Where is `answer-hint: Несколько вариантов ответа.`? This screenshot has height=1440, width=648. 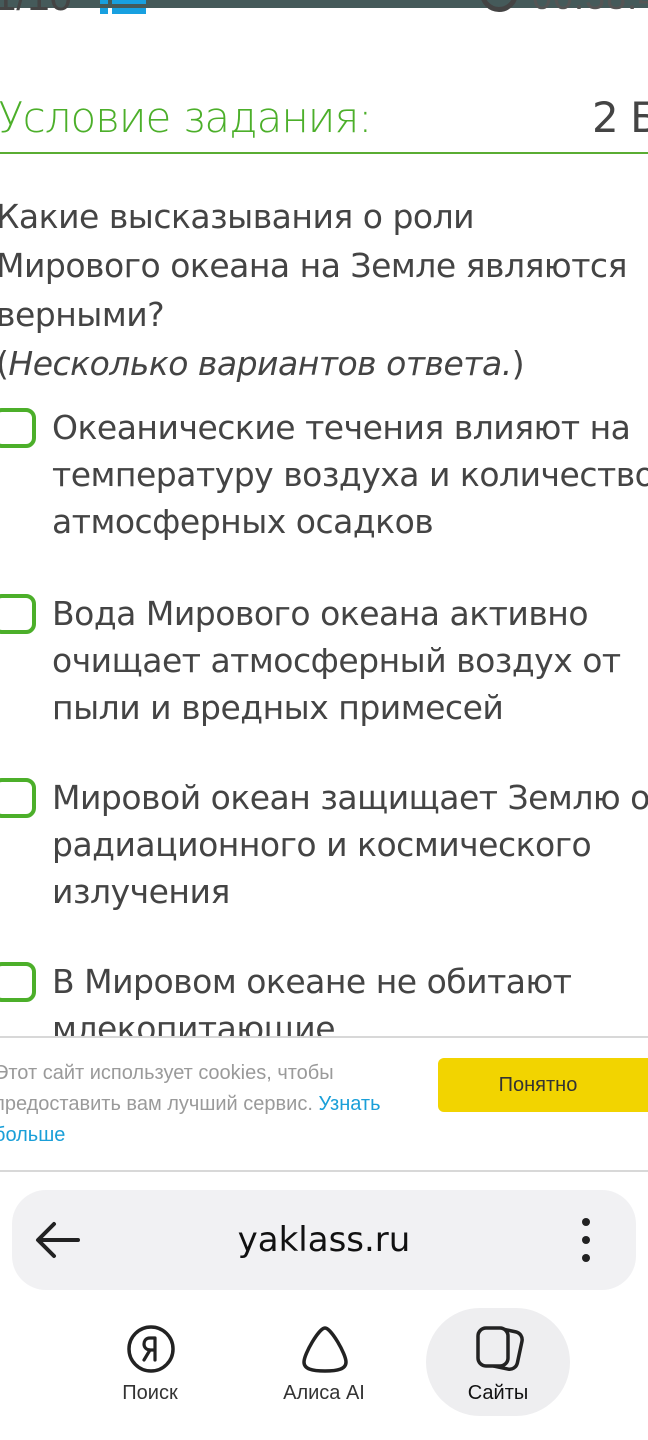 answer-hint: Несколько вариантов ответа. is located at coordinates (260, 363).